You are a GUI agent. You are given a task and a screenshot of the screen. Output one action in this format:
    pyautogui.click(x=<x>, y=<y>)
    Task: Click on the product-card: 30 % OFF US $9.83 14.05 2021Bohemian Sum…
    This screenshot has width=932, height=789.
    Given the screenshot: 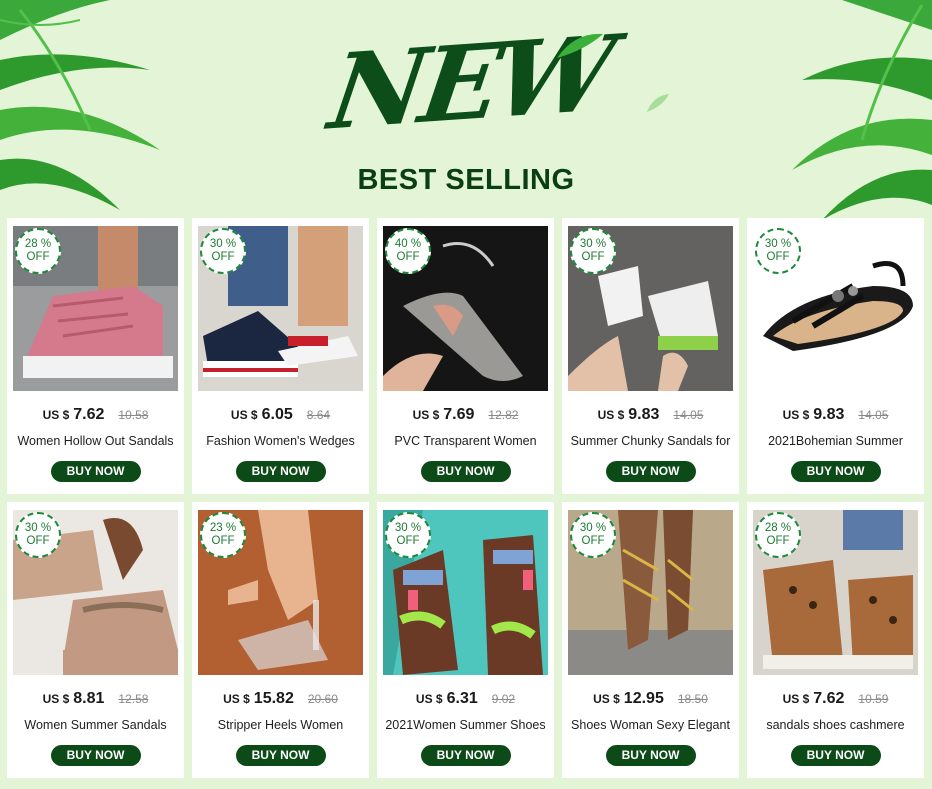 What is the action you would take?
    pyautogui.click(x=835, y=356)
    